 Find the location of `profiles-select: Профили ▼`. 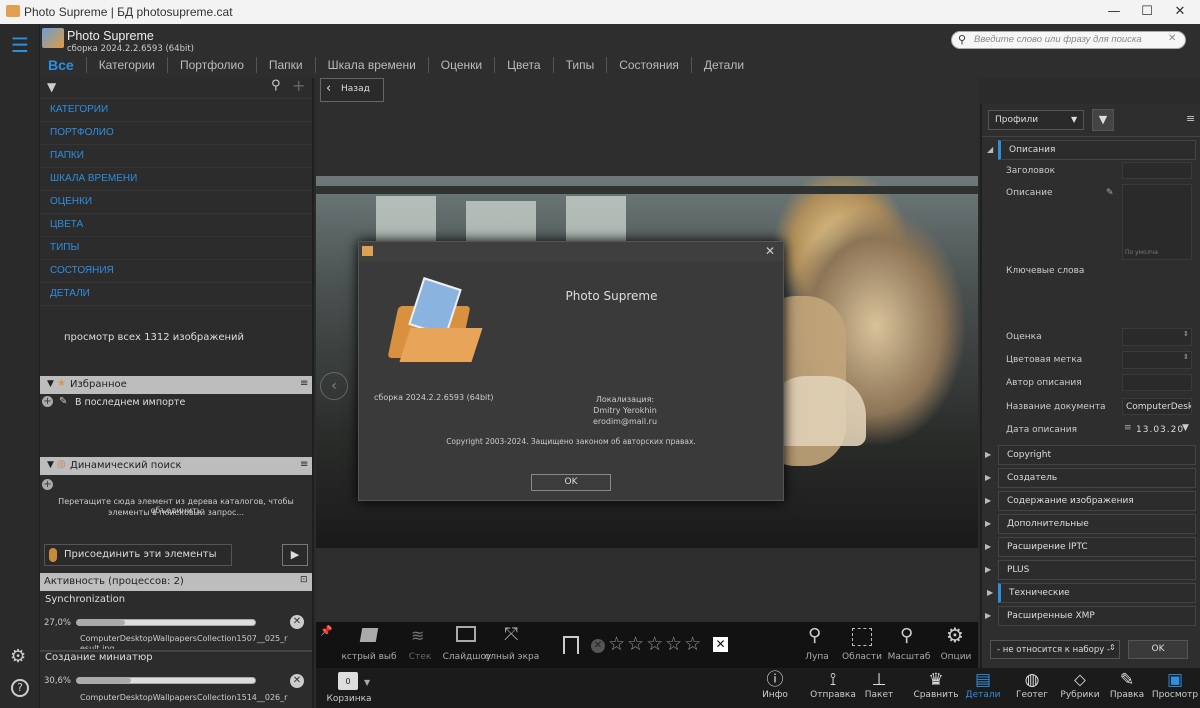

profiles-select: Профили ▼ is located at coordinates (1036, 120).